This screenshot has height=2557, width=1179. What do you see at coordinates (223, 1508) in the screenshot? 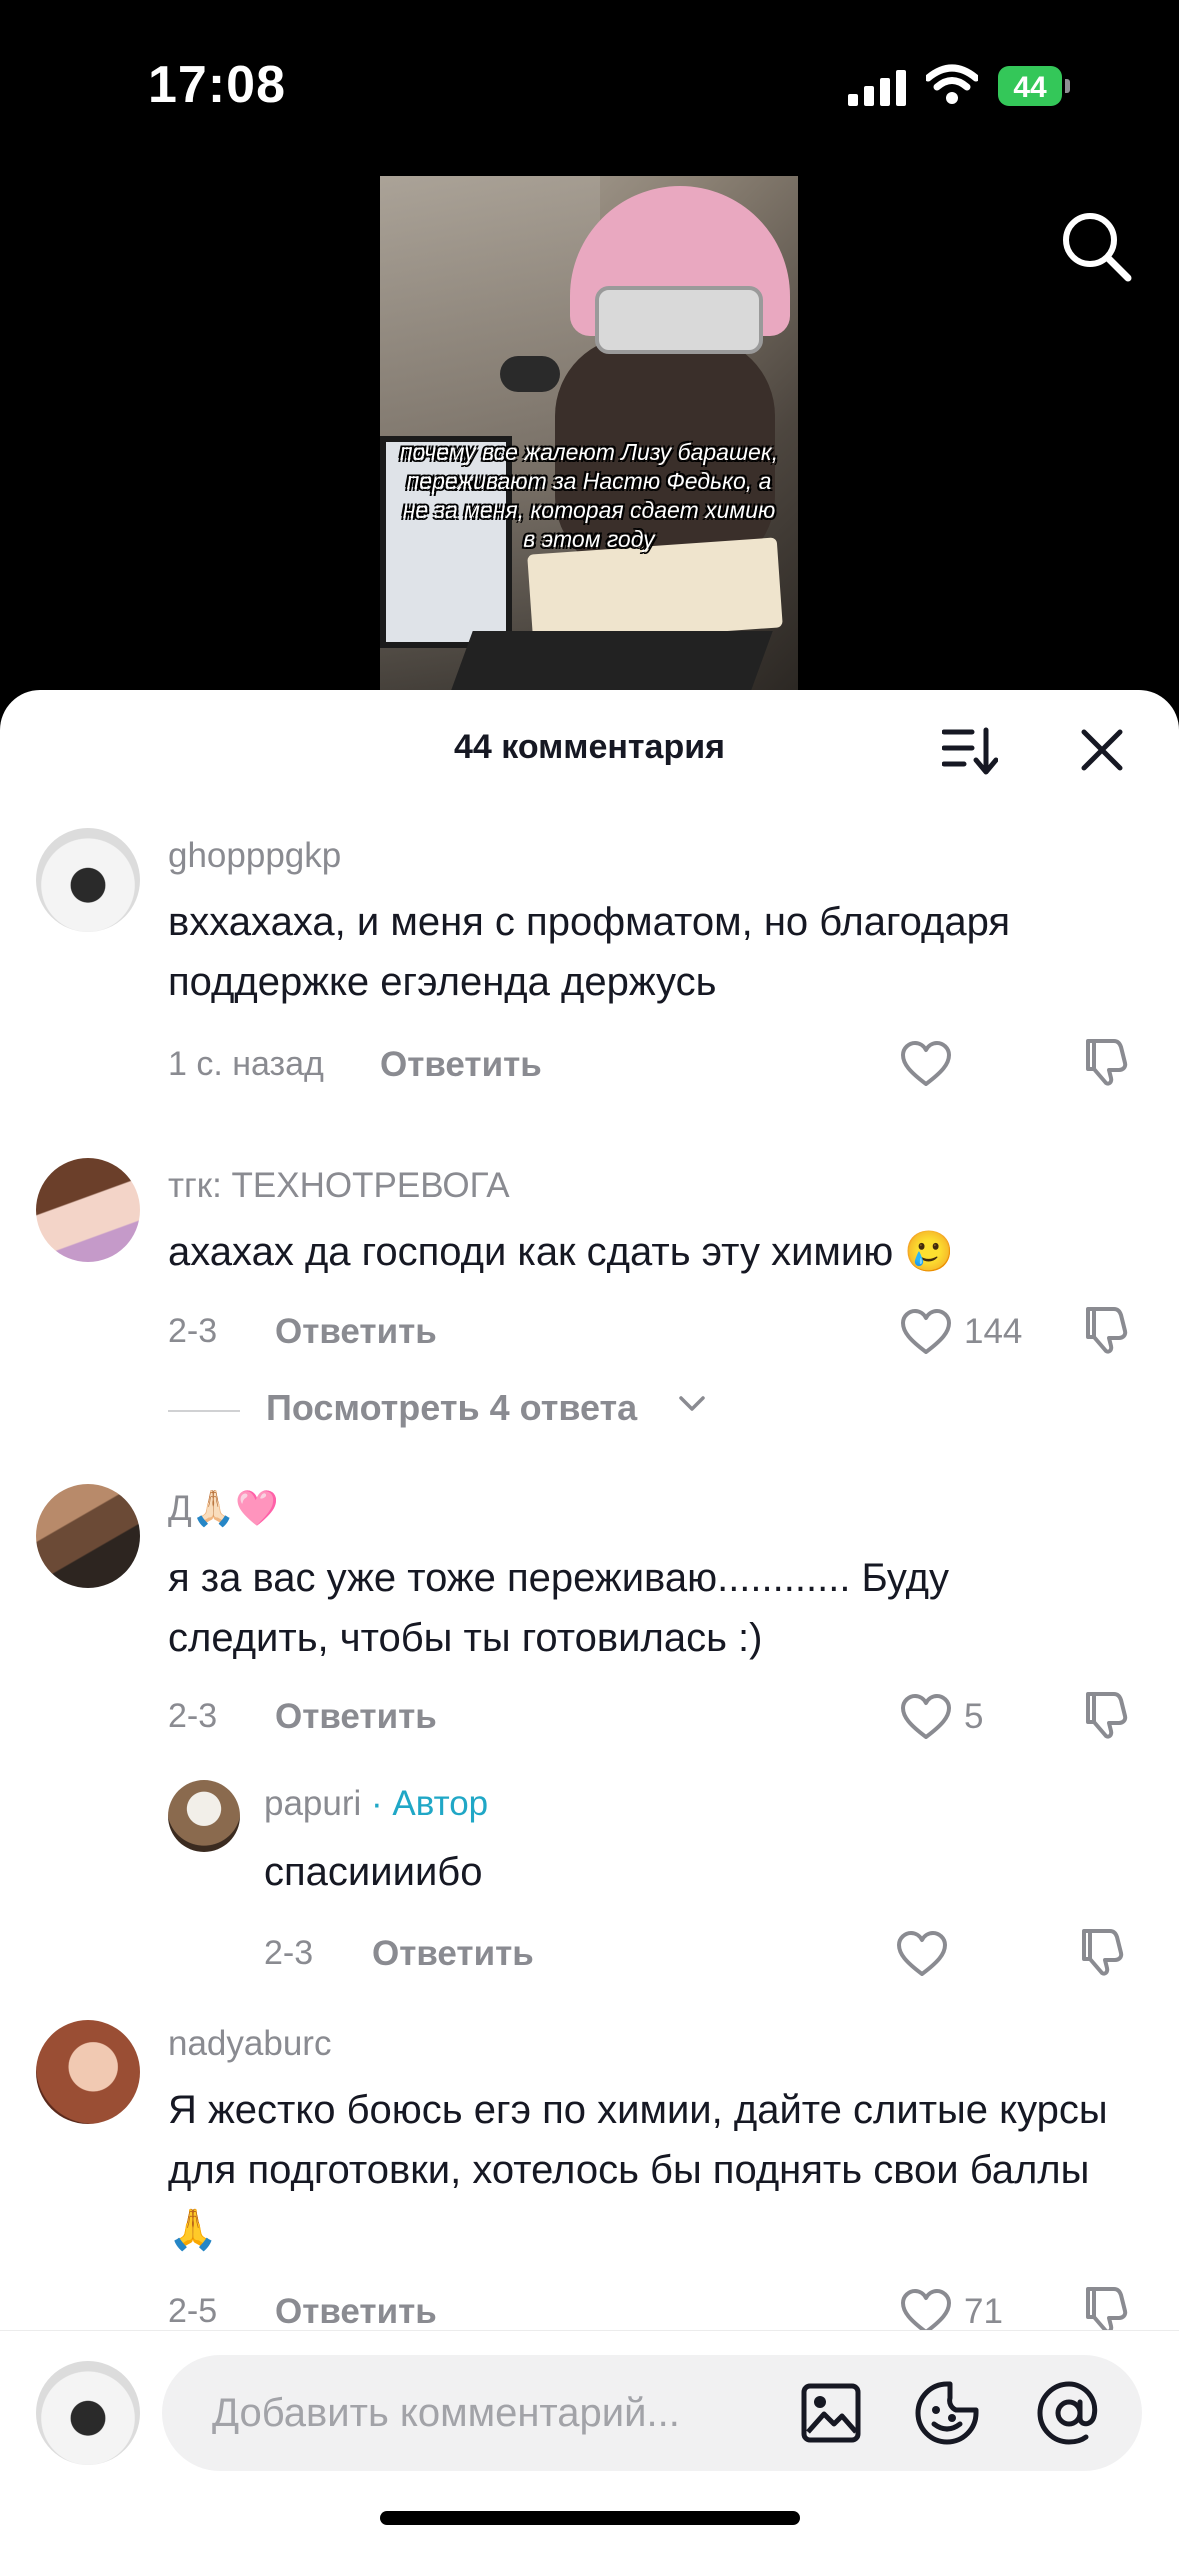
I see `comment-username: Д🙏🏻🩷` at bounding box center [223, 1508].